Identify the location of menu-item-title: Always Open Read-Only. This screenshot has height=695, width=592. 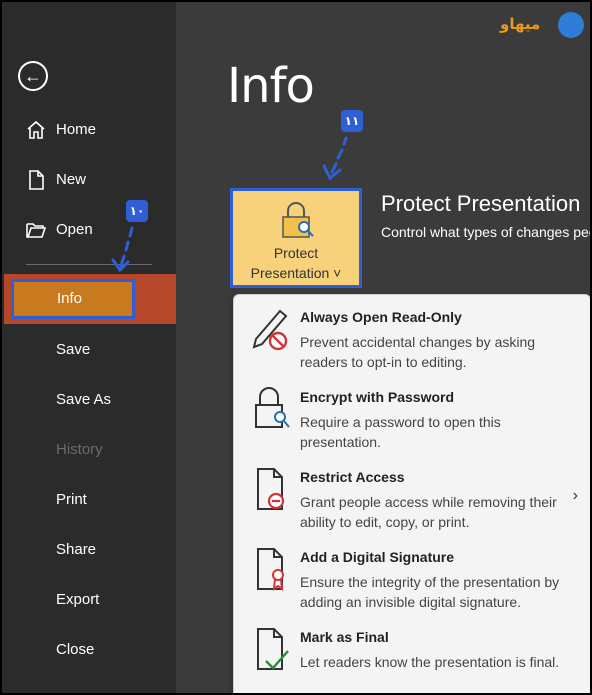
(381, 317).